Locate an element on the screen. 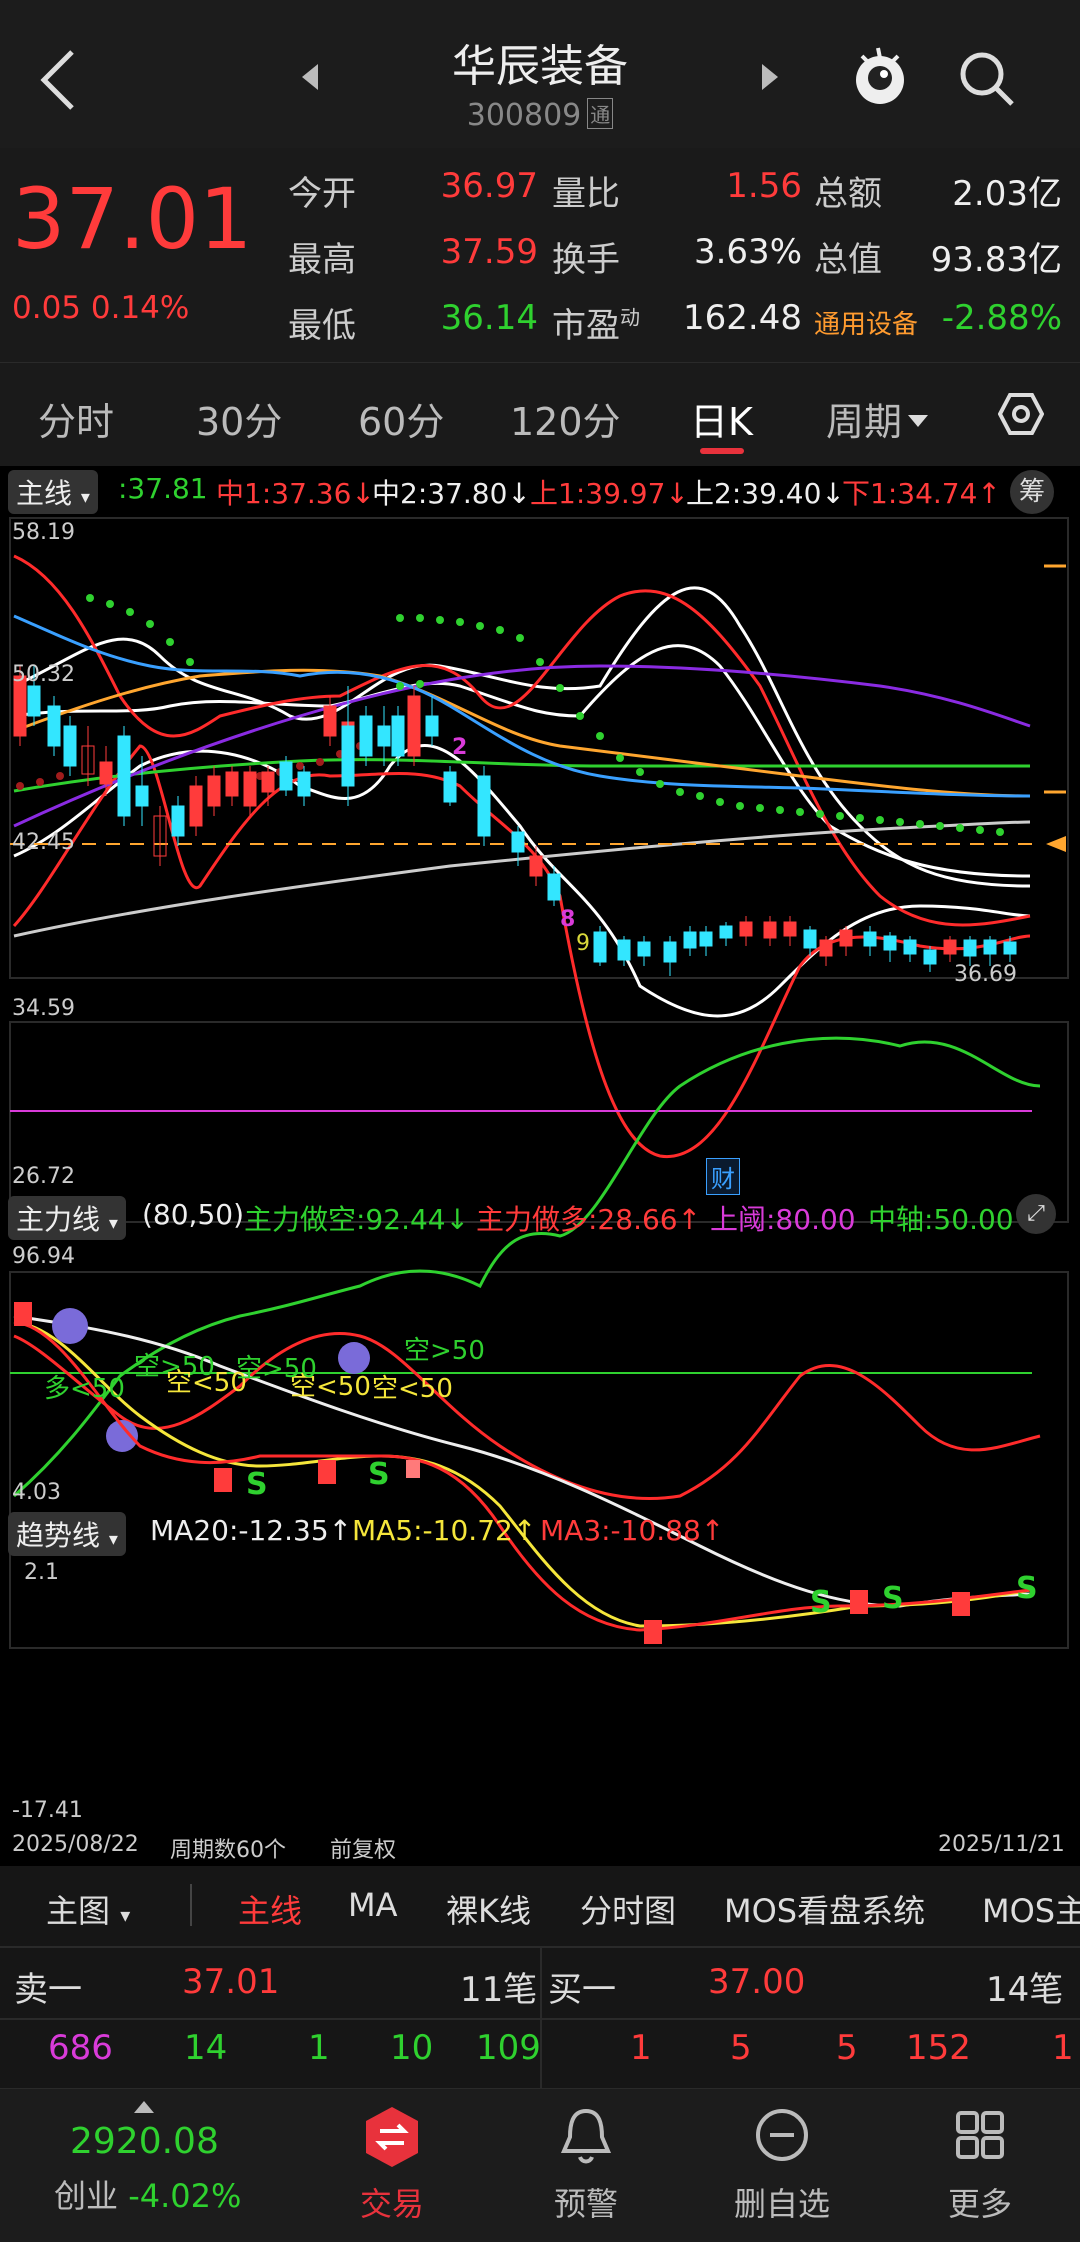  bid-queue-3: 152 is located at coordinates (938, 2048).